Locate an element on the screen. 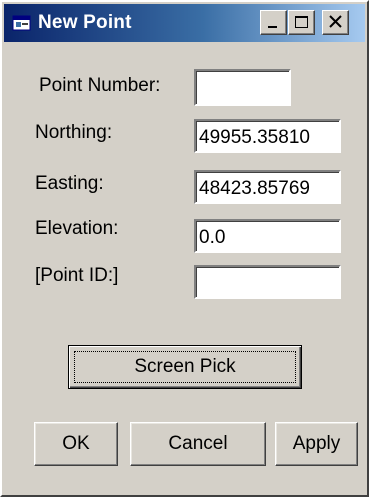 The height and width of the screenshot is (497, 369). apply-button: Apply is located at coordinates (316, 444).